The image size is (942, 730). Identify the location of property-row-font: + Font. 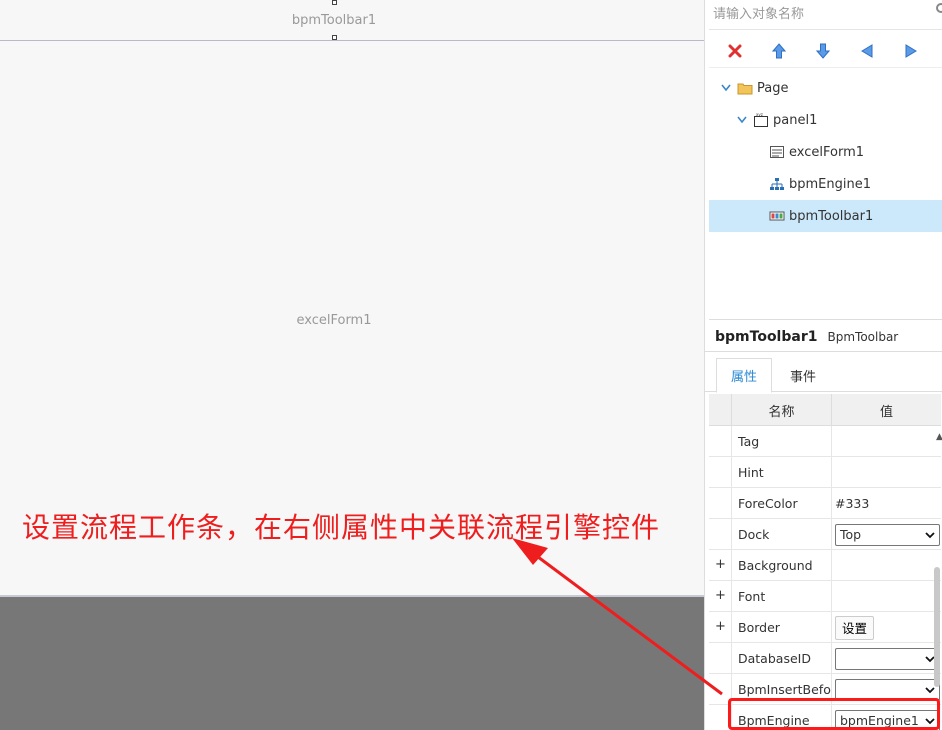
(825, 596).